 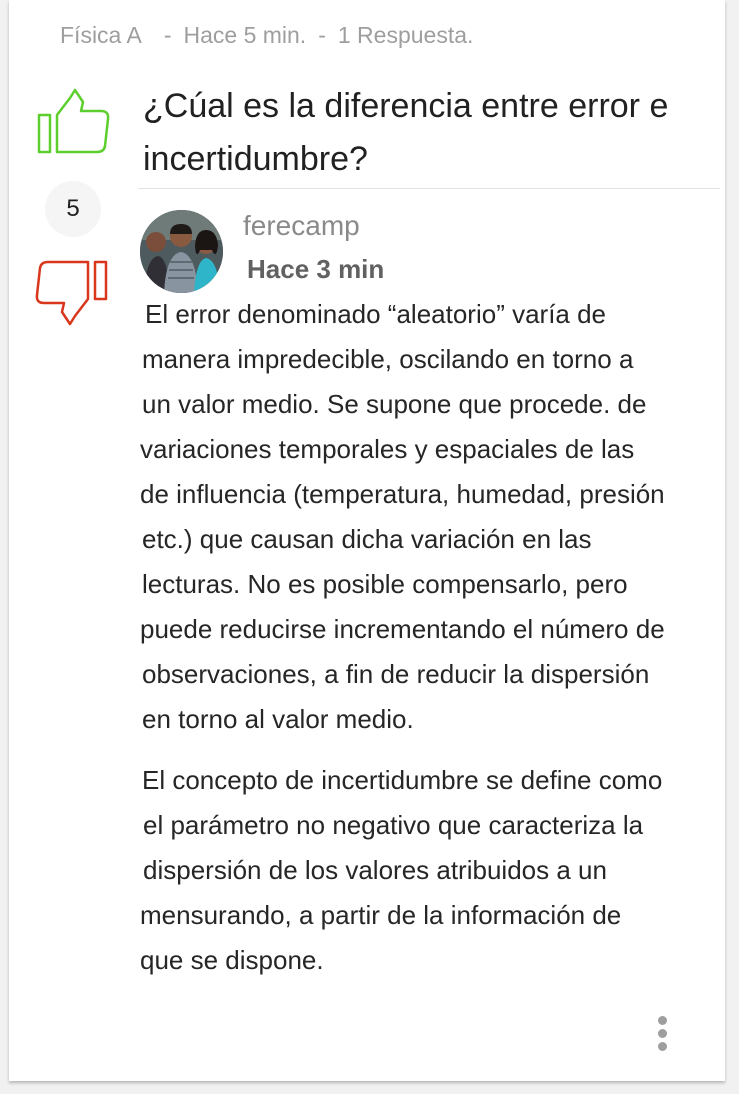 What do you see at coordinates (664, 1034) in the screenshot?
I see `more-options-icon` at bounding box center [664, 1034].